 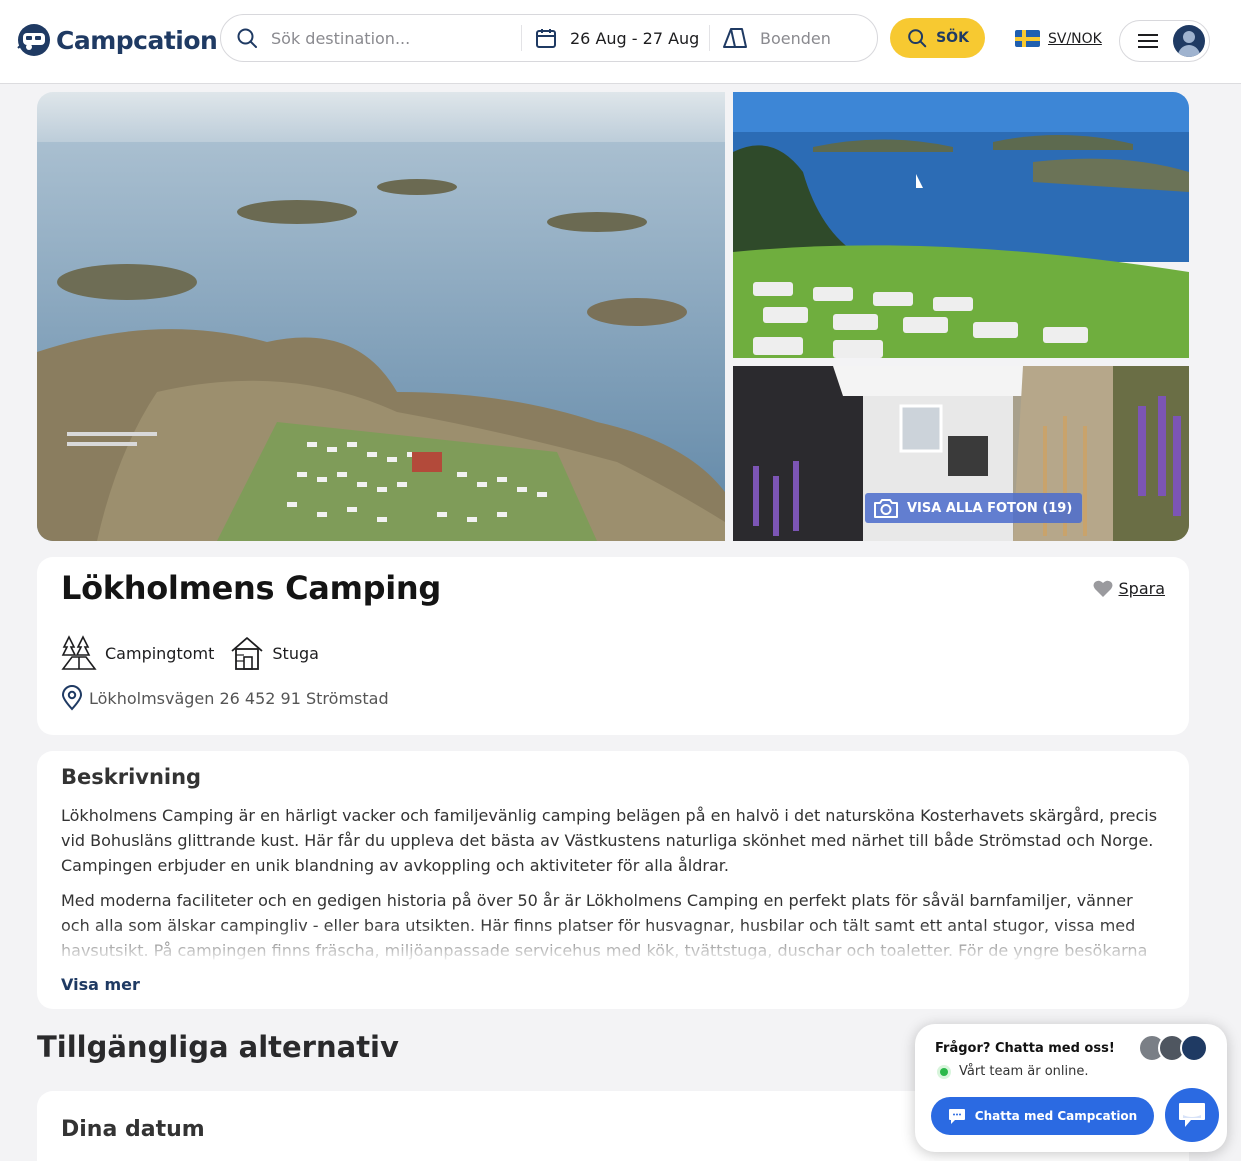 I want to click on camper-logo-icon, so click(x=33, y=40).